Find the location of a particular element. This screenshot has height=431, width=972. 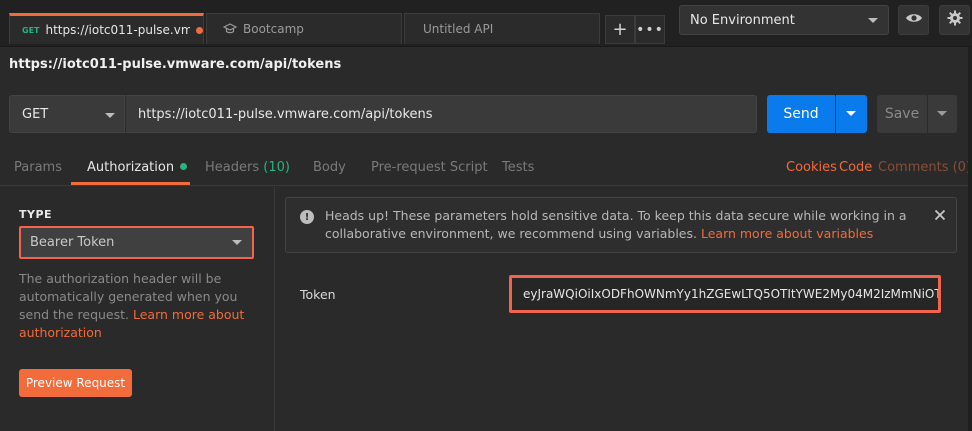

send-button: Send is located at coordinates (801, 114).